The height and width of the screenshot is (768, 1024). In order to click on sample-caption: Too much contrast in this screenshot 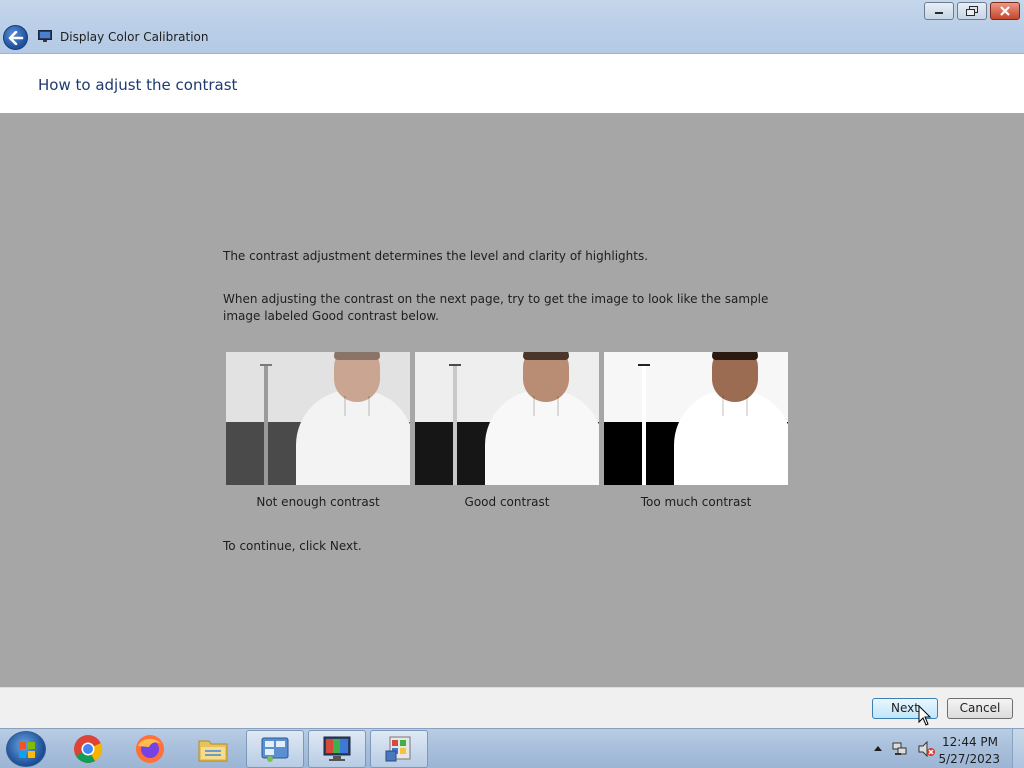, I will do `click(696, 502)`.